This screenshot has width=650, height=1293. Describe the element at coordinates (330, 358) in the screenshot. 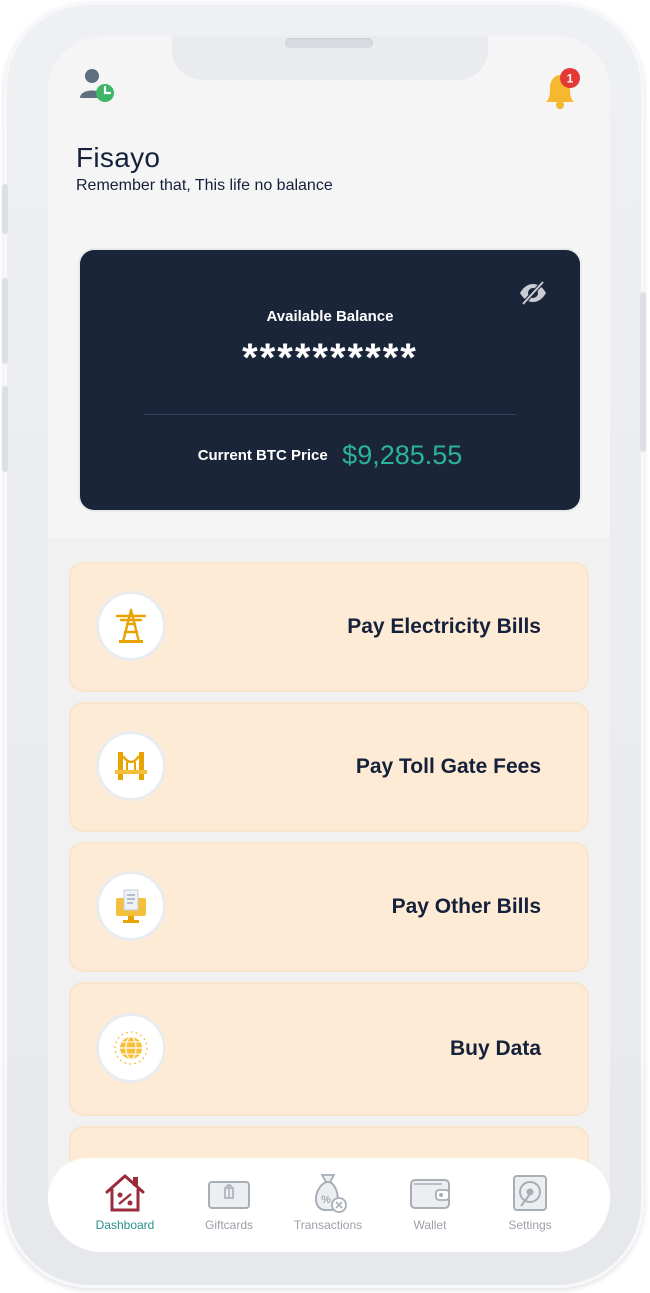

I see `balance-value-masked: **********` at that location.